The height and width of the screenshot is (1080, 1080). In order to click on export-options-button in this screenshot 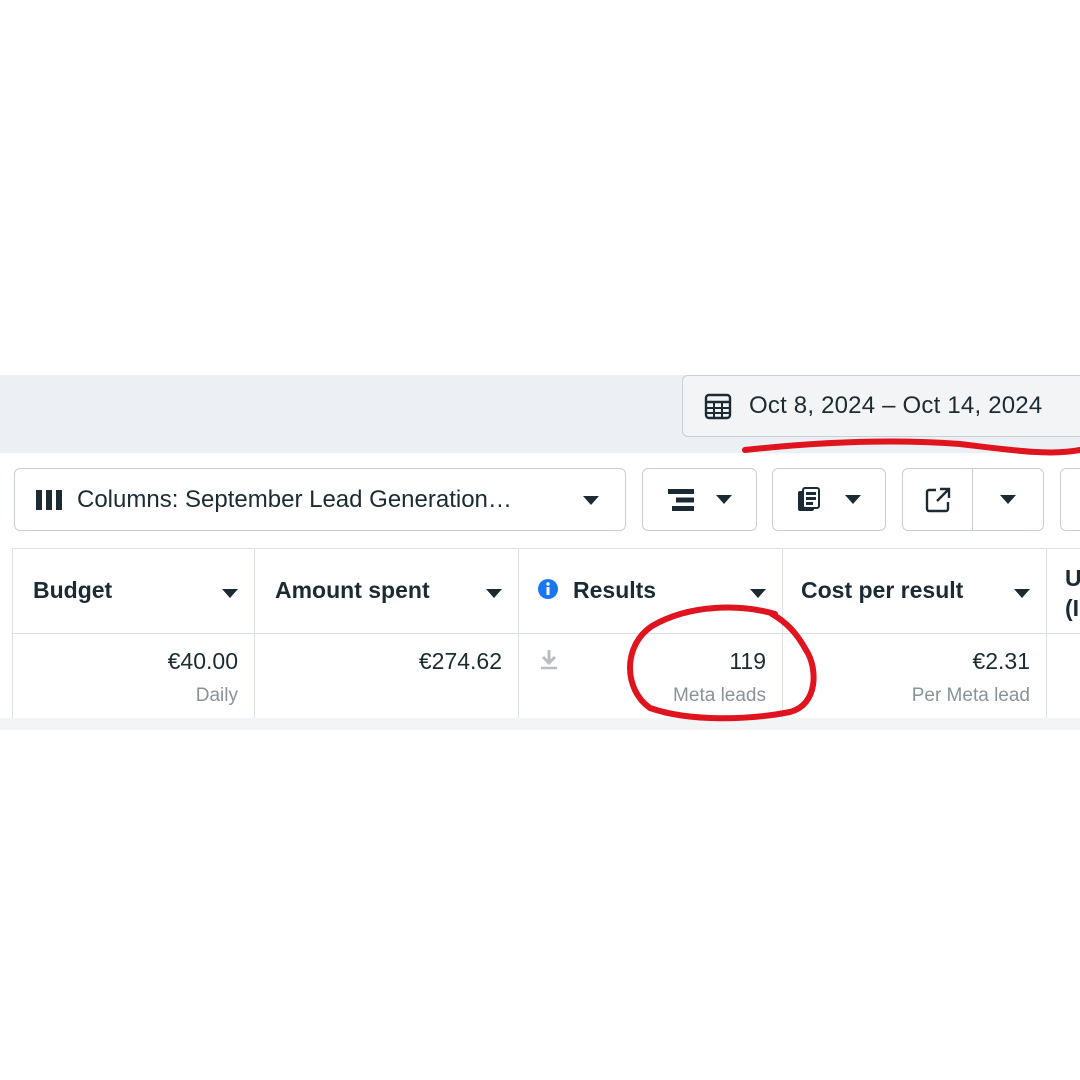, I will do `click(1008, 499)`.